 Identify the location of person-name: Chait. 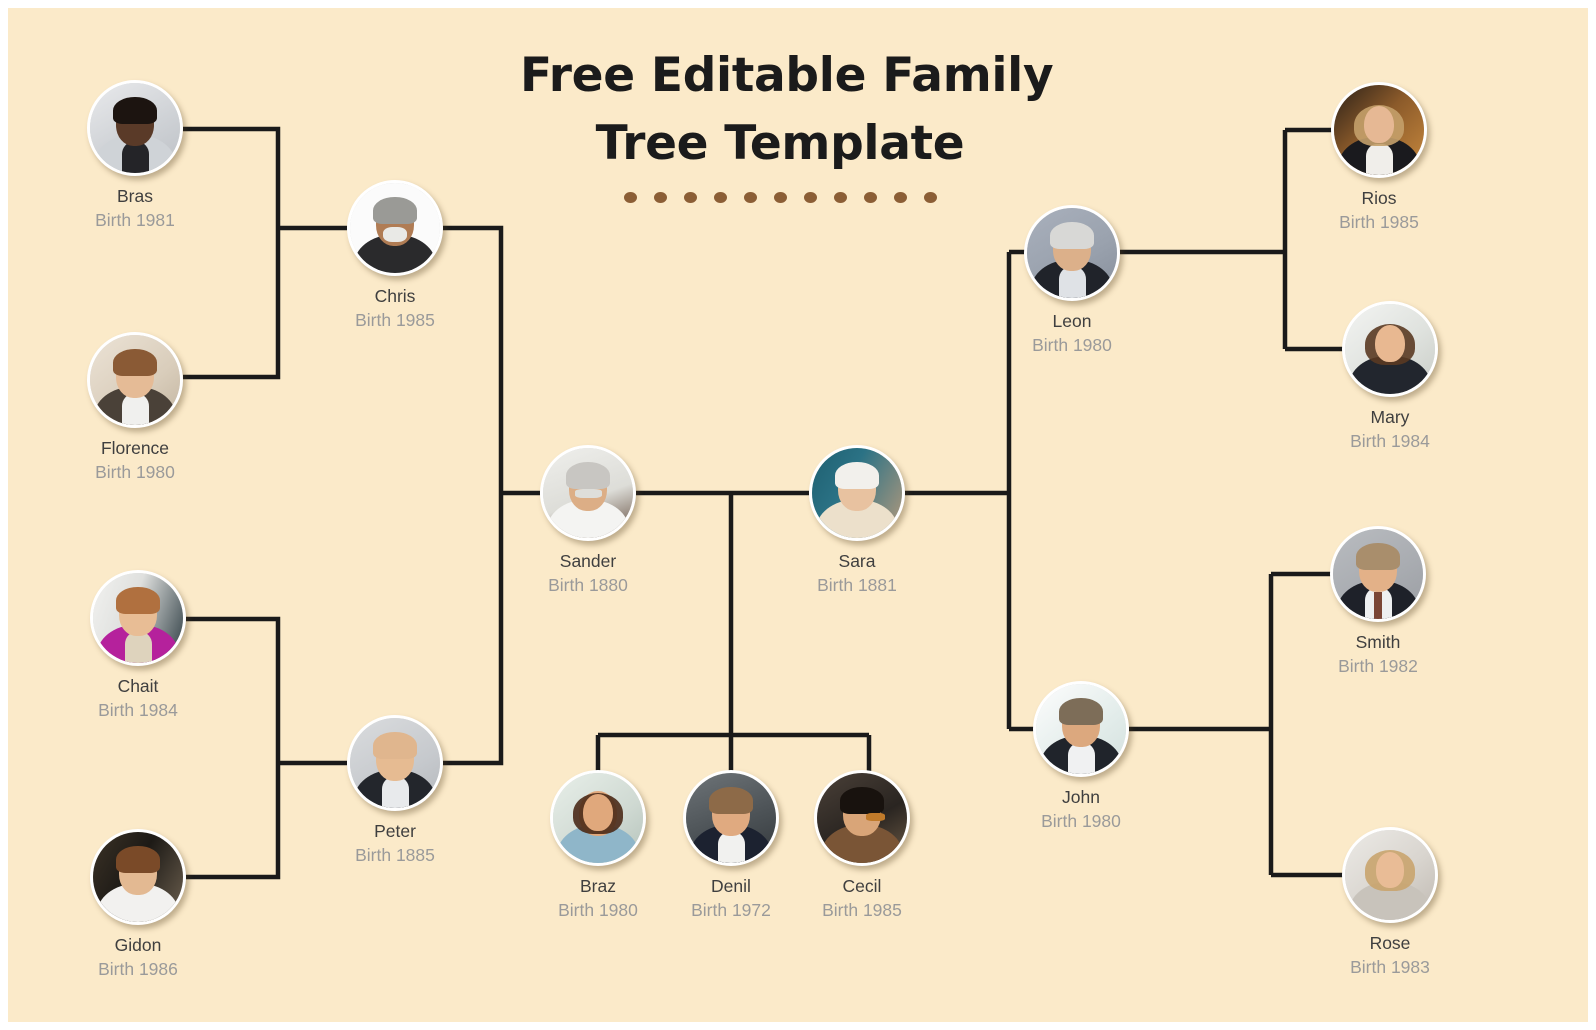
(138, 686).